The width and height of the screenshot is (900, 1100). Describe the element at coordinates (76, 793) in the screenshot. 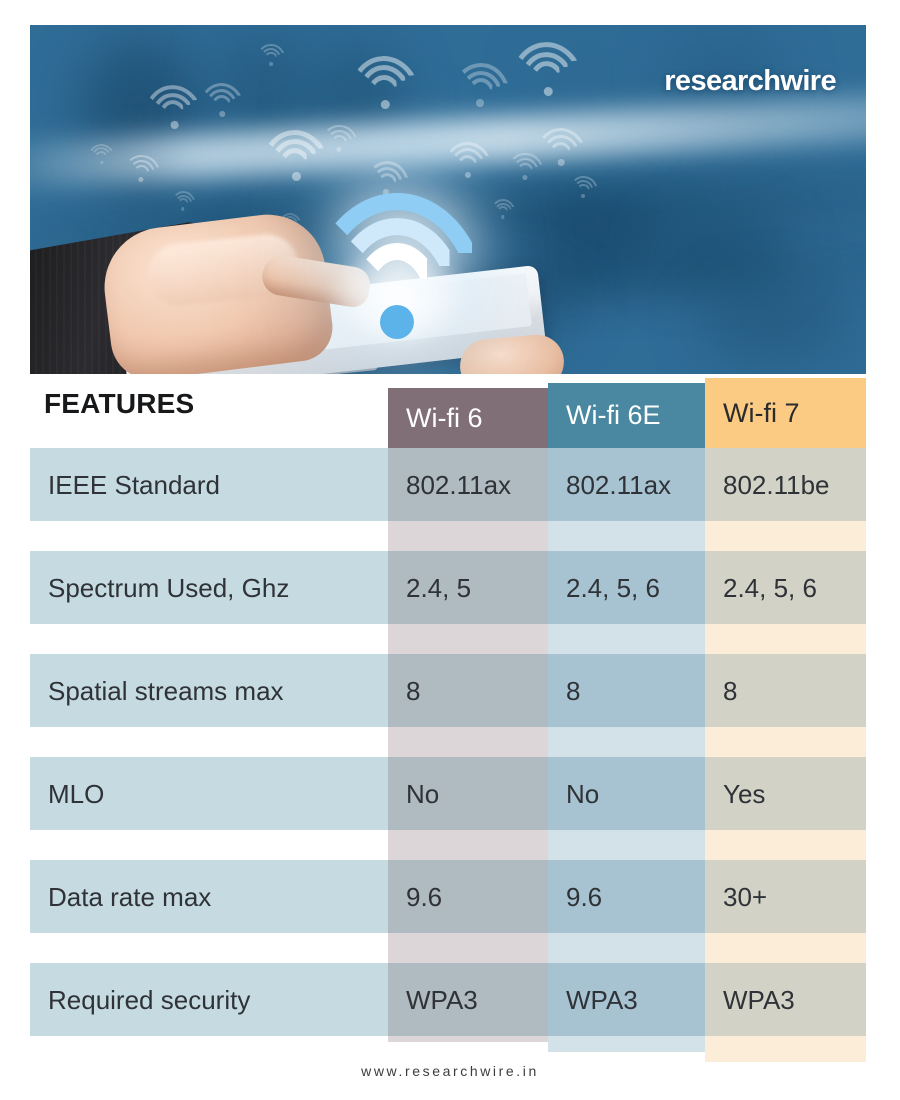

I see `feature-label: MLO` at that location.